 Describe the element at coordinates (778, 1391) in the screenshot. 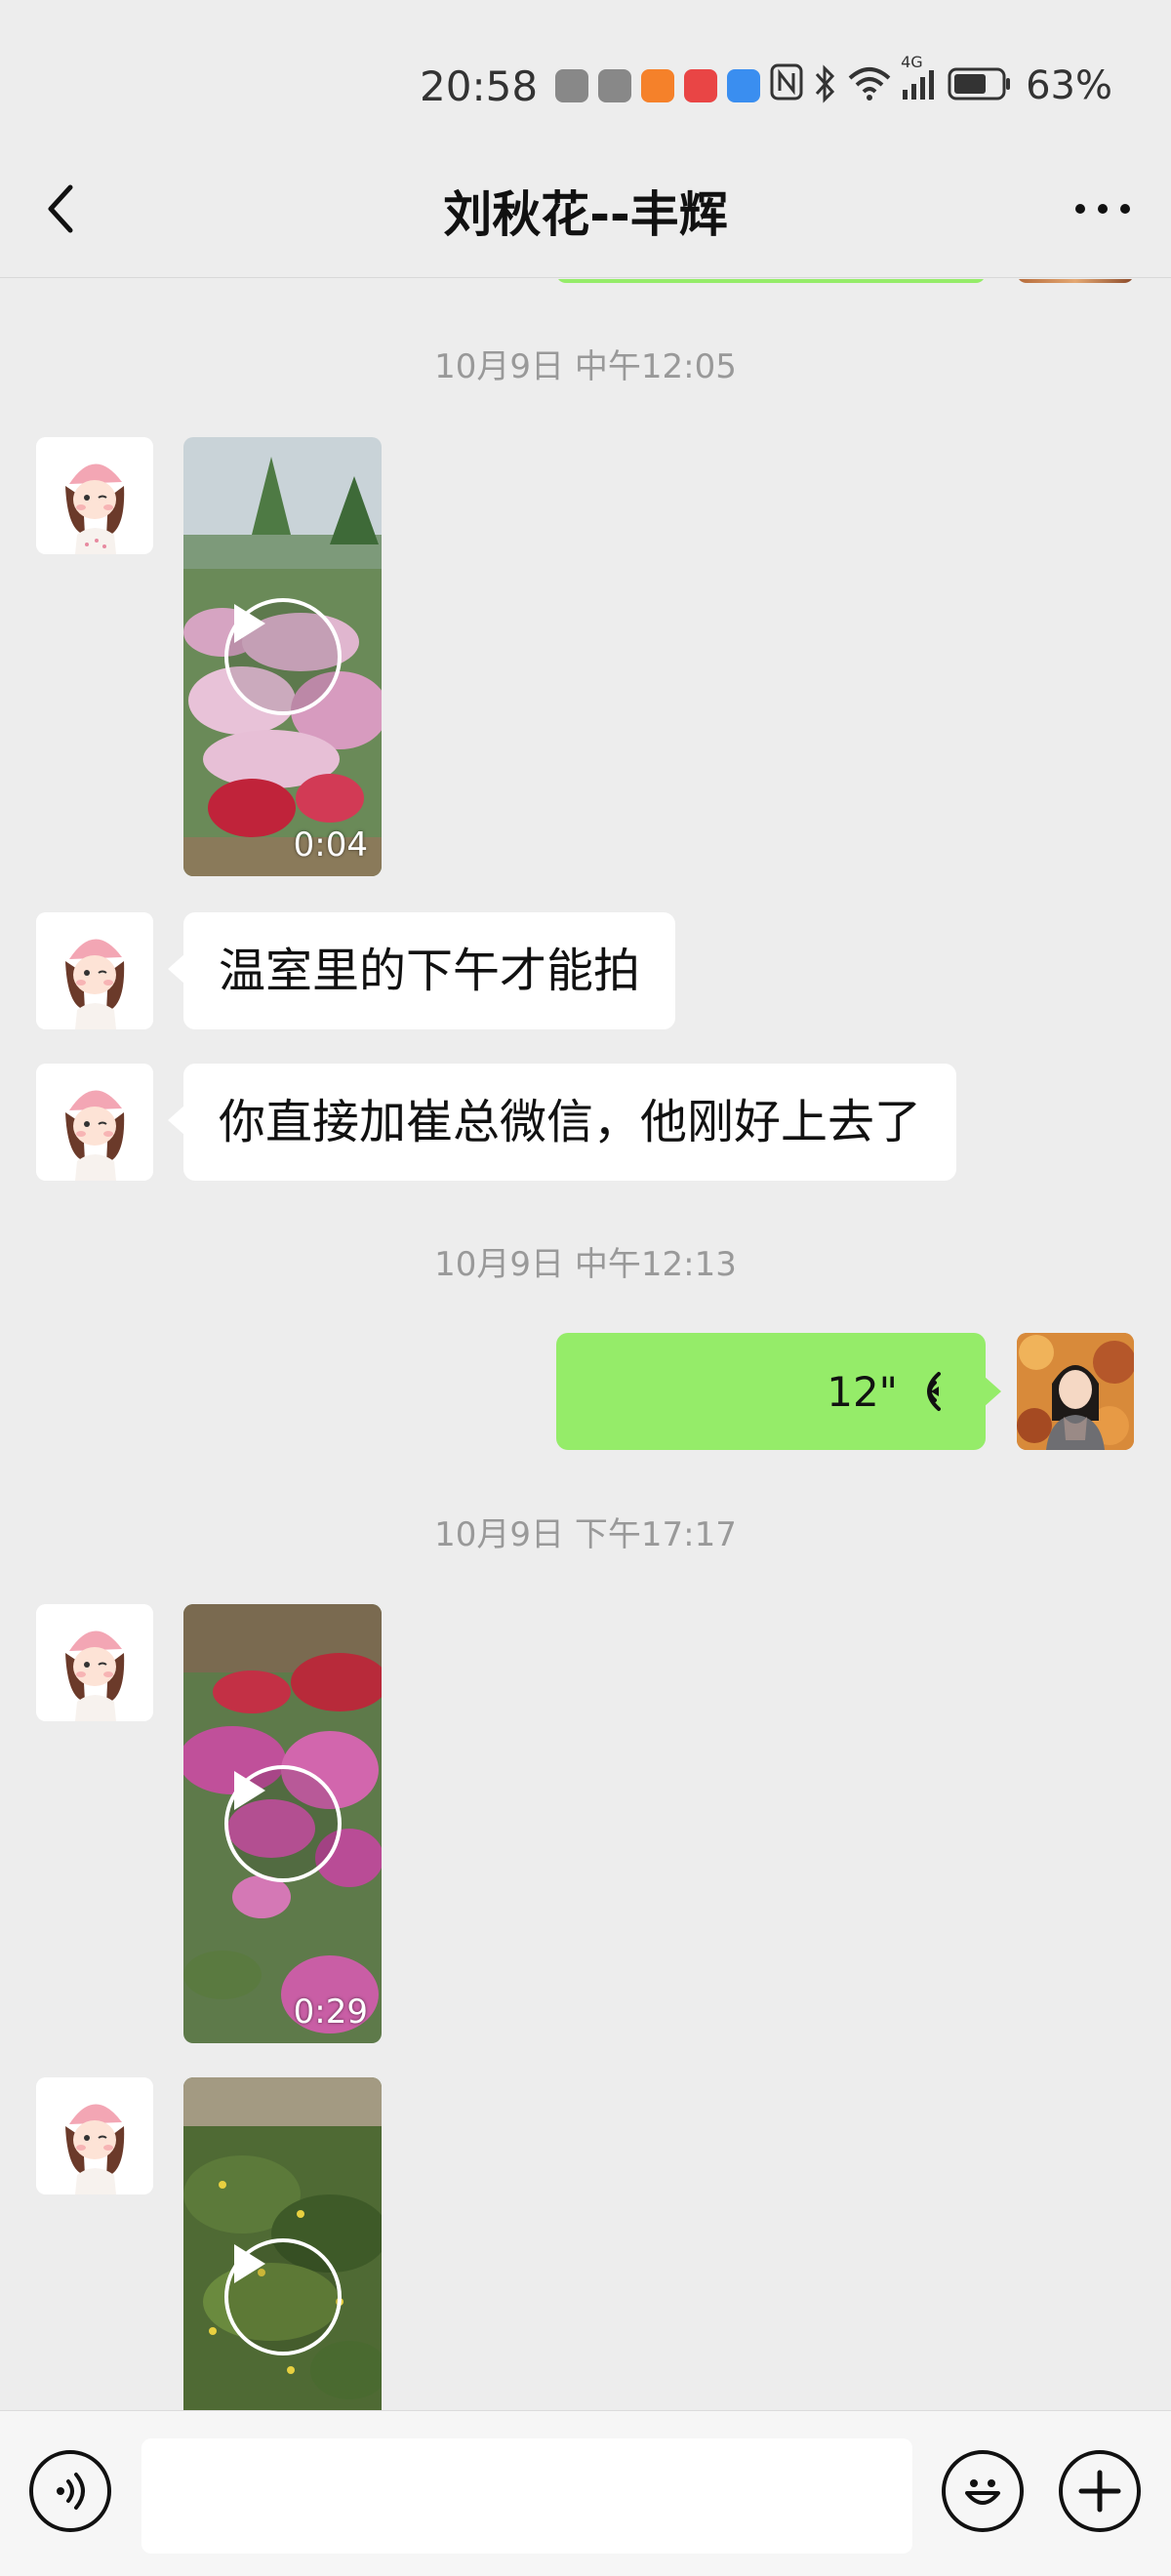

I see `voice-message: 12"` at that location.